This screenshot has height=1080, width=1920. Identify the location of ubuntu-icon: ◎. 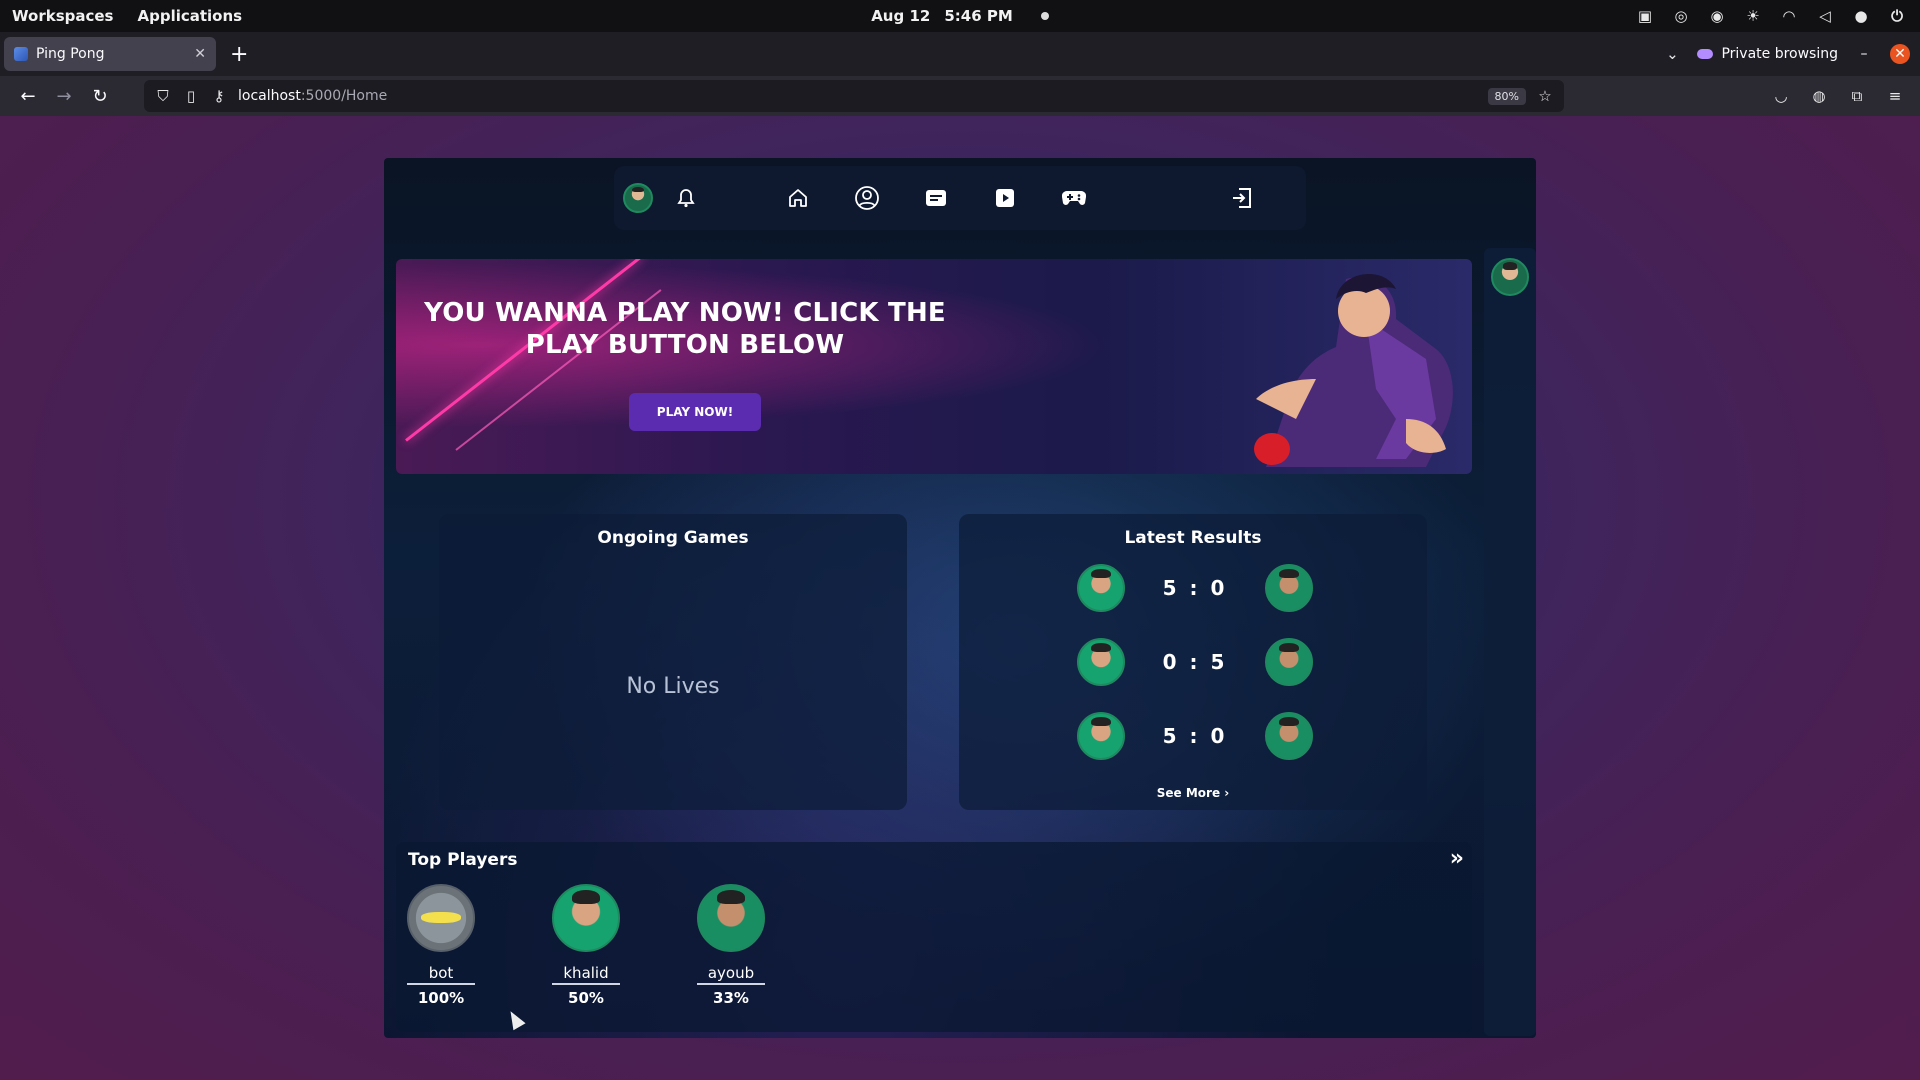
(1681, 16).